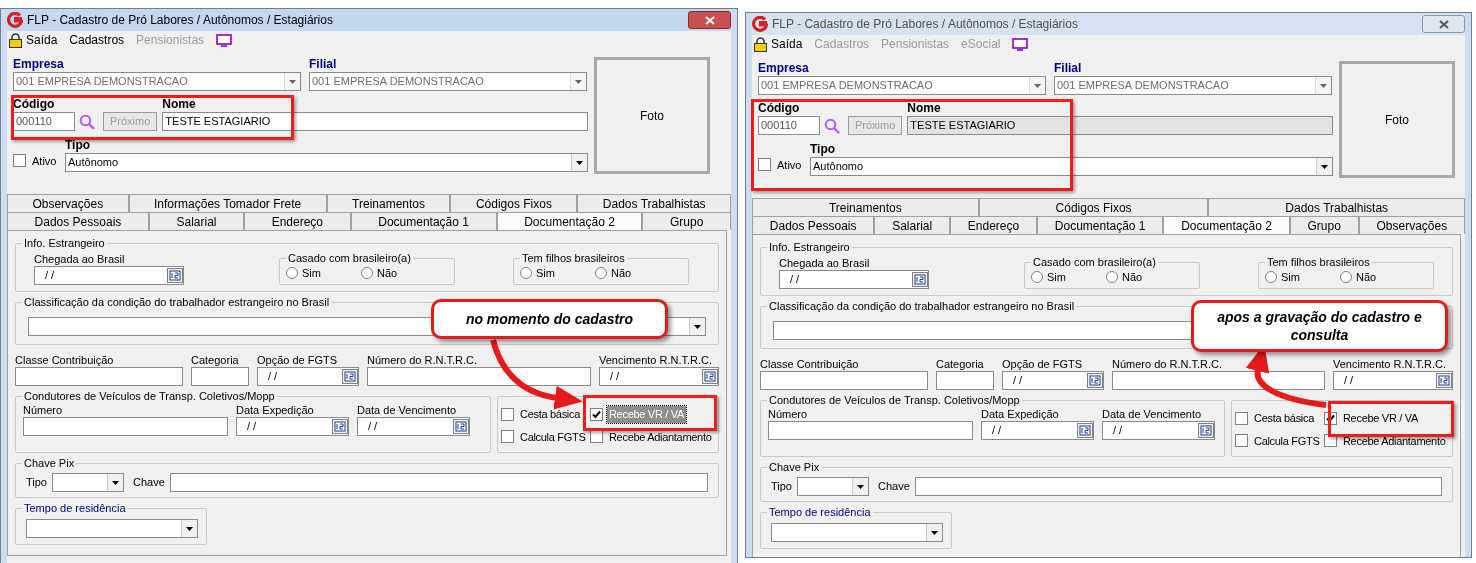 The width and height of the screenshot is (1476, 563). I want to click on window-title: FLP - Cadastro de Pró Labores / Autônomos / Estagiários, so click(180, 20).